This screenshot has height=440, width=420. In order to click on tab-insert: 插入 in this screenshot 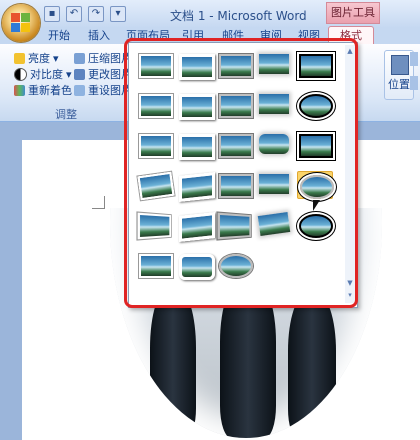, I will do `click(99, 36)`.